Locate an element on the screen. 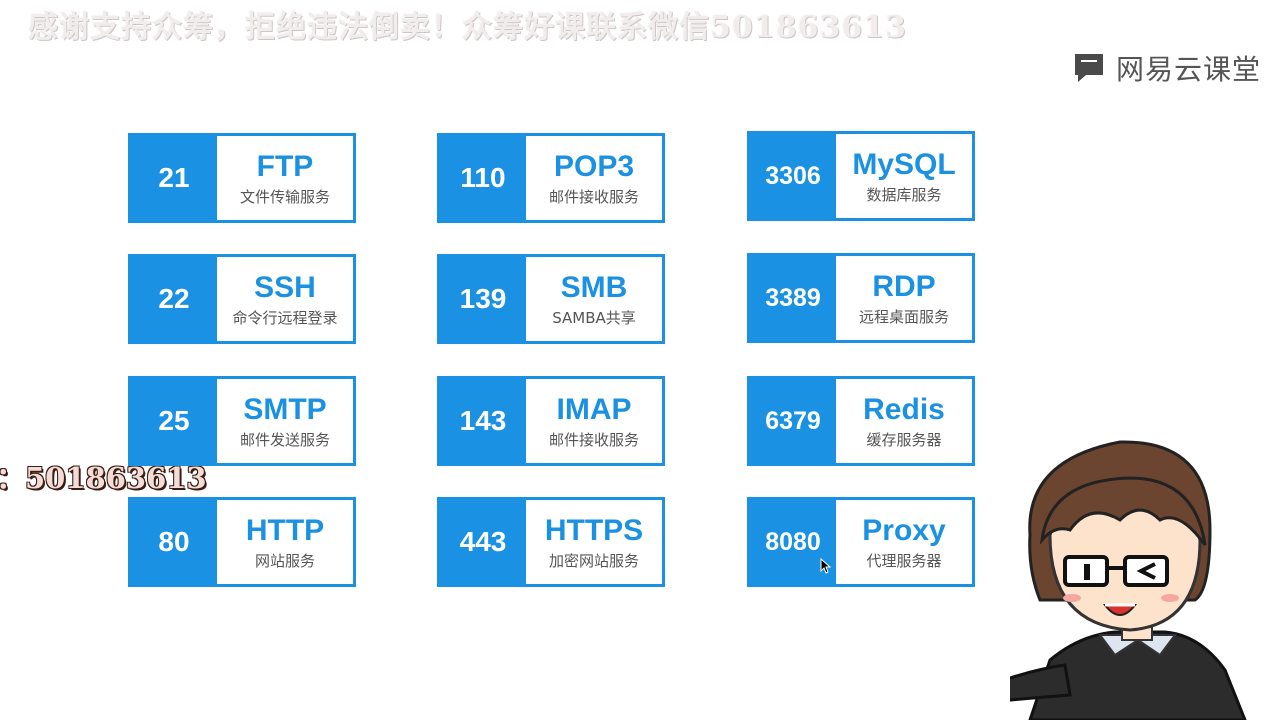 The width and height of the screenshot is (1280, 720). protocol-name: IMAP is located at coordinates (594, 409).